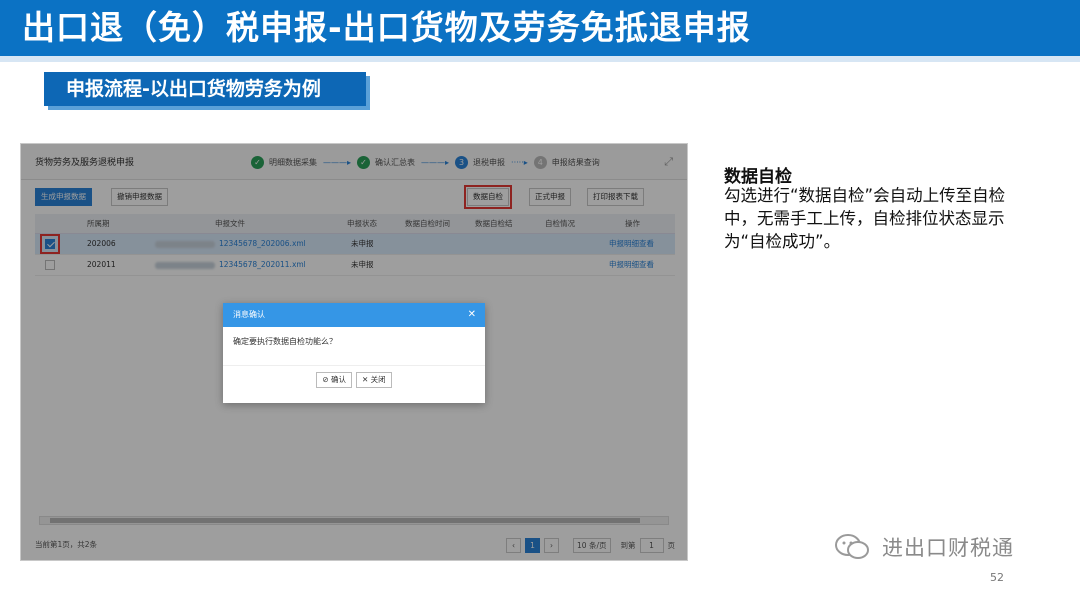 This screenshot has width=1080, height=595. What do you see at coordinates (249, 314) in the screenshot?
I see `dialog-title: 消息确认` at bounding box center [249, 314].